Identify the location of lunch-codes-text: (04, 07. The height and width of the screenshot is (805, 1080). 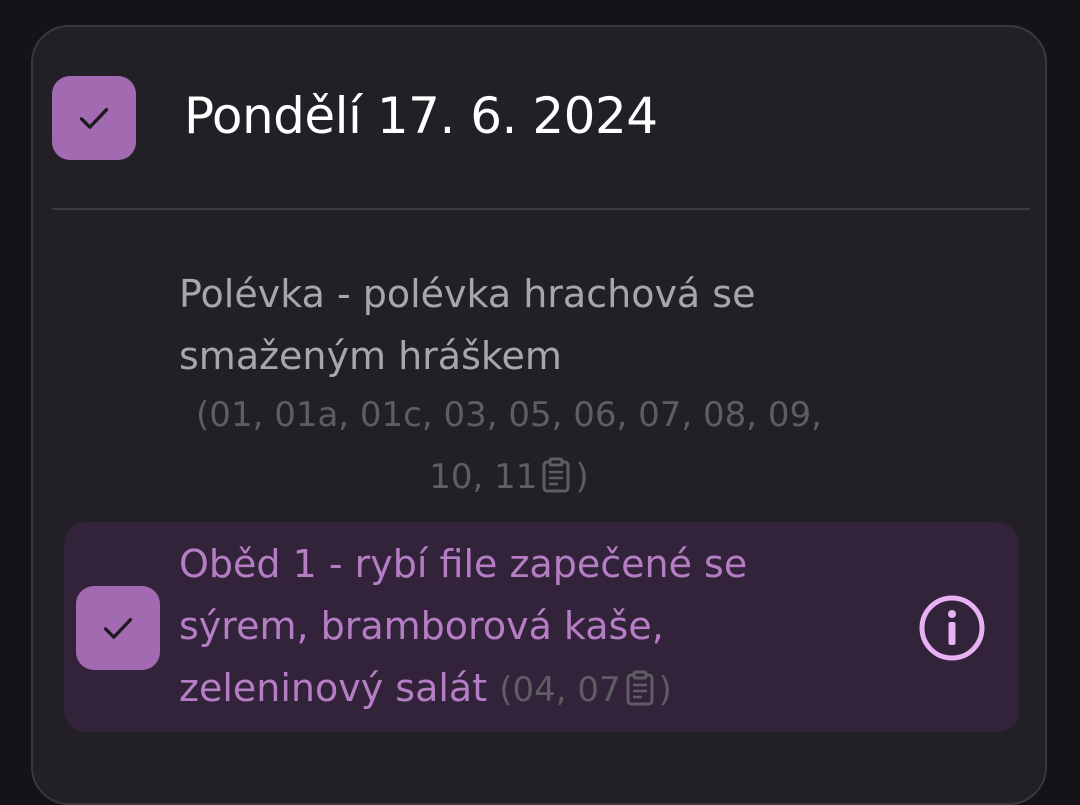
(560, 690).